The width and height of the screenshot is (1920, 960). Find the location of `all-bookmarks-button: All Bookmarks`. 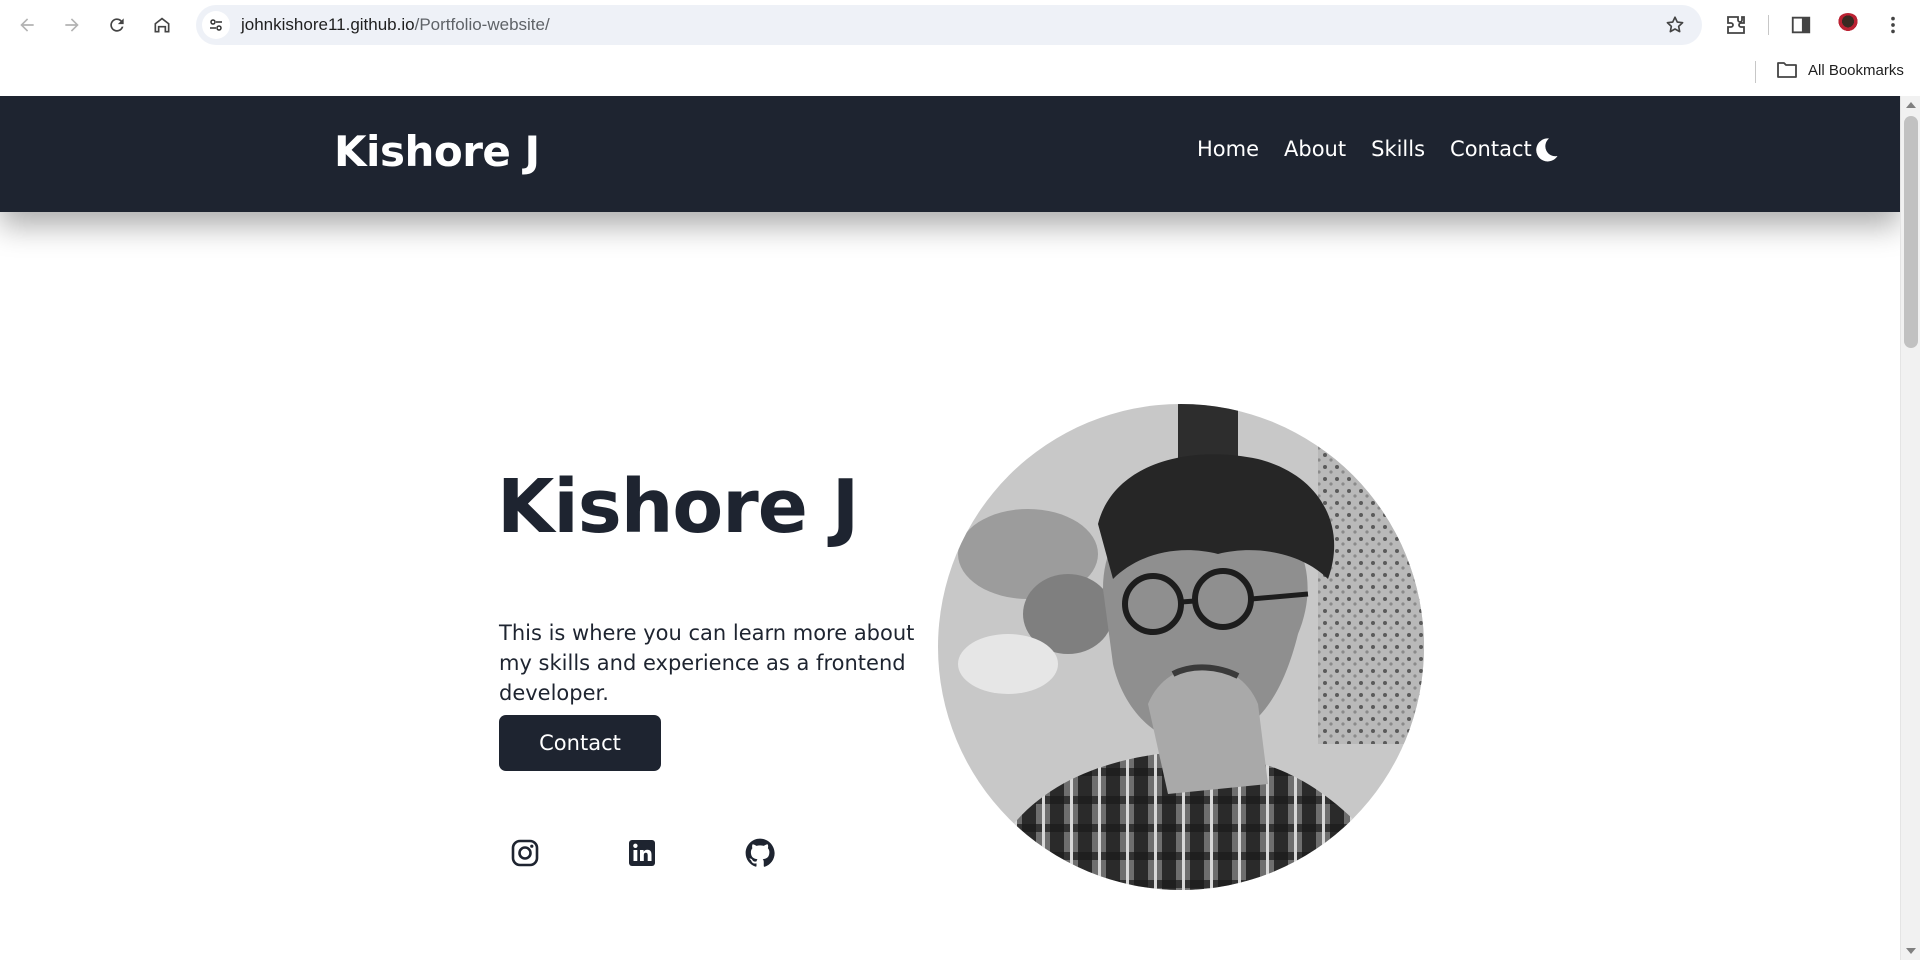

all-bookmarks-button: All Bookmarks is located at coordinates (1840, 70).